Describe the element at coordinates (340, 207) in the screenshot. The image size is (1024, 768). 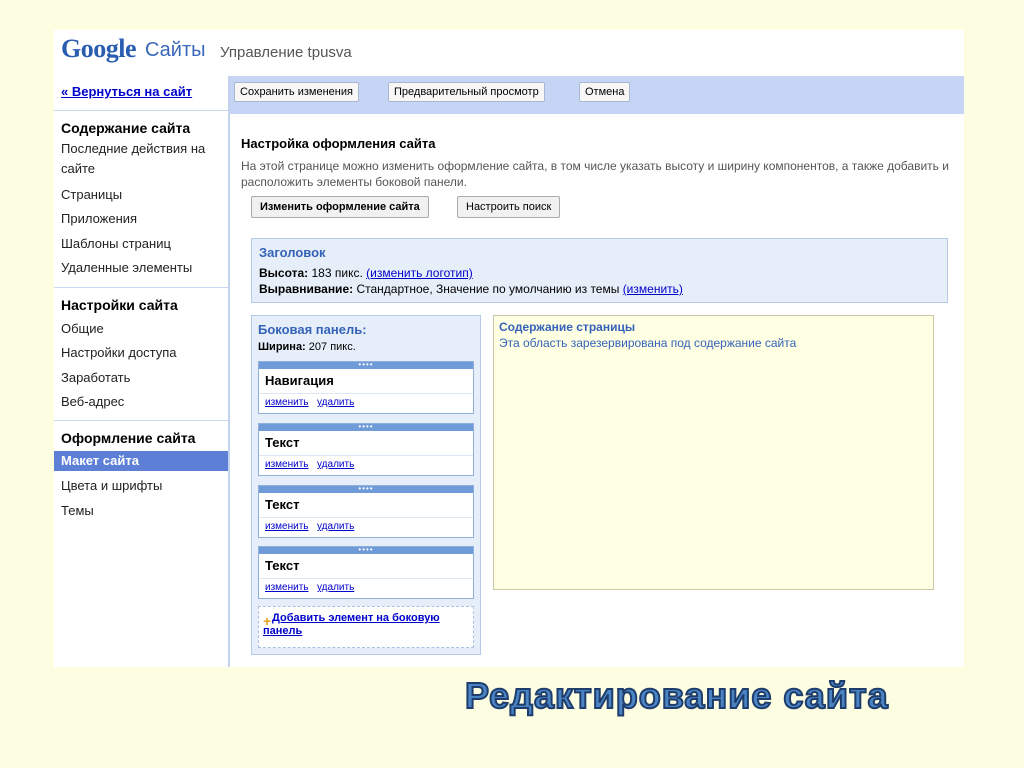
I see `change-site-layout-button: Изменить оформление сайта` at that location.